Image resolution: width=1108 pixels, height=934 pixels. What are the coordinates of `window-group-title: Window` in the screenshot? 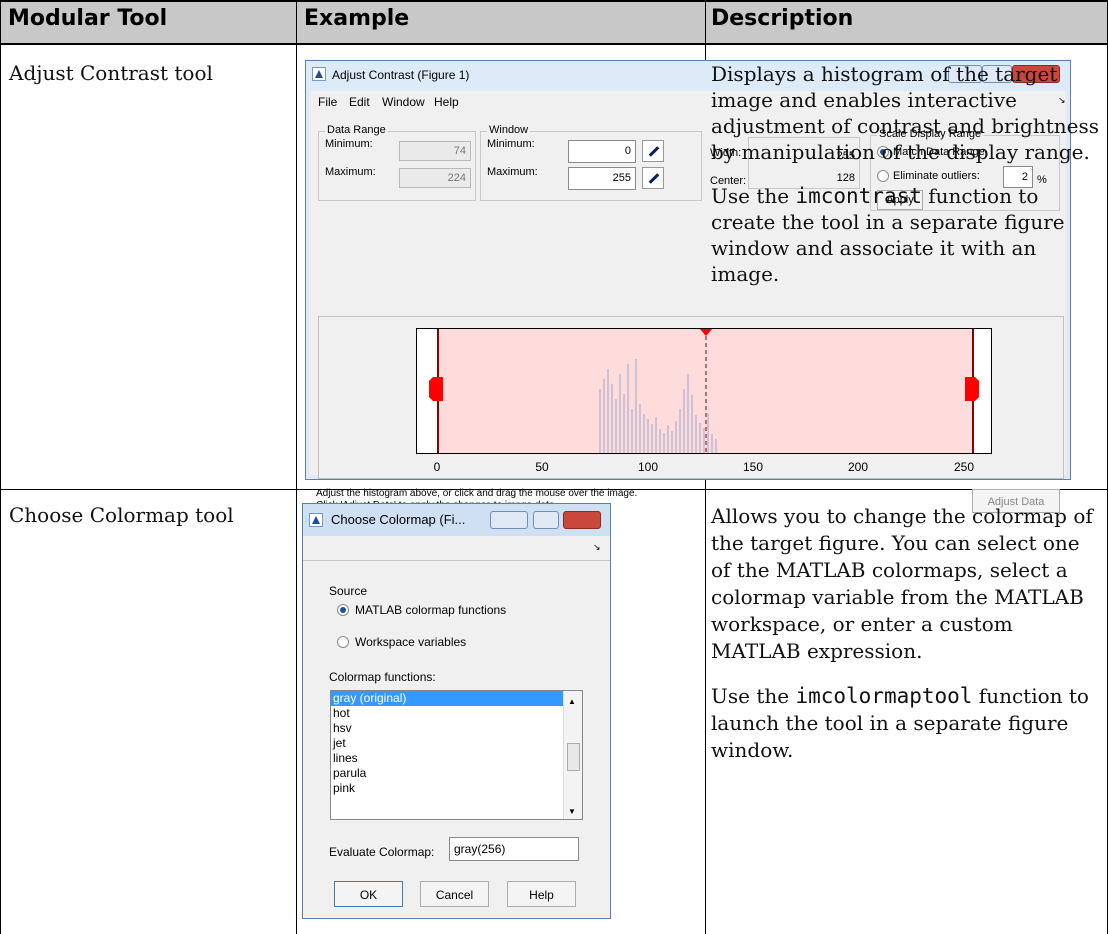 It's located at (509, 130).